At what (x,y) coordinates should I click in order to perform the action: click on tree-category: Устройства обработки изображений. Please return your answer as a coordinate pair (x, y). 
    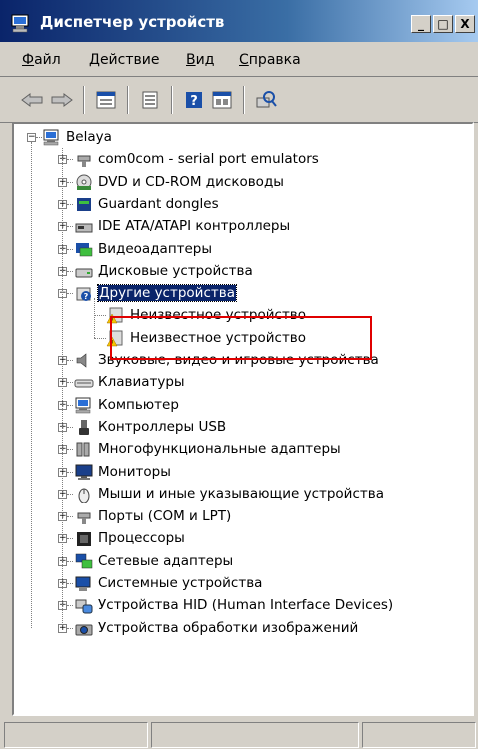
    Looking at the image, I should click on (216, 628).